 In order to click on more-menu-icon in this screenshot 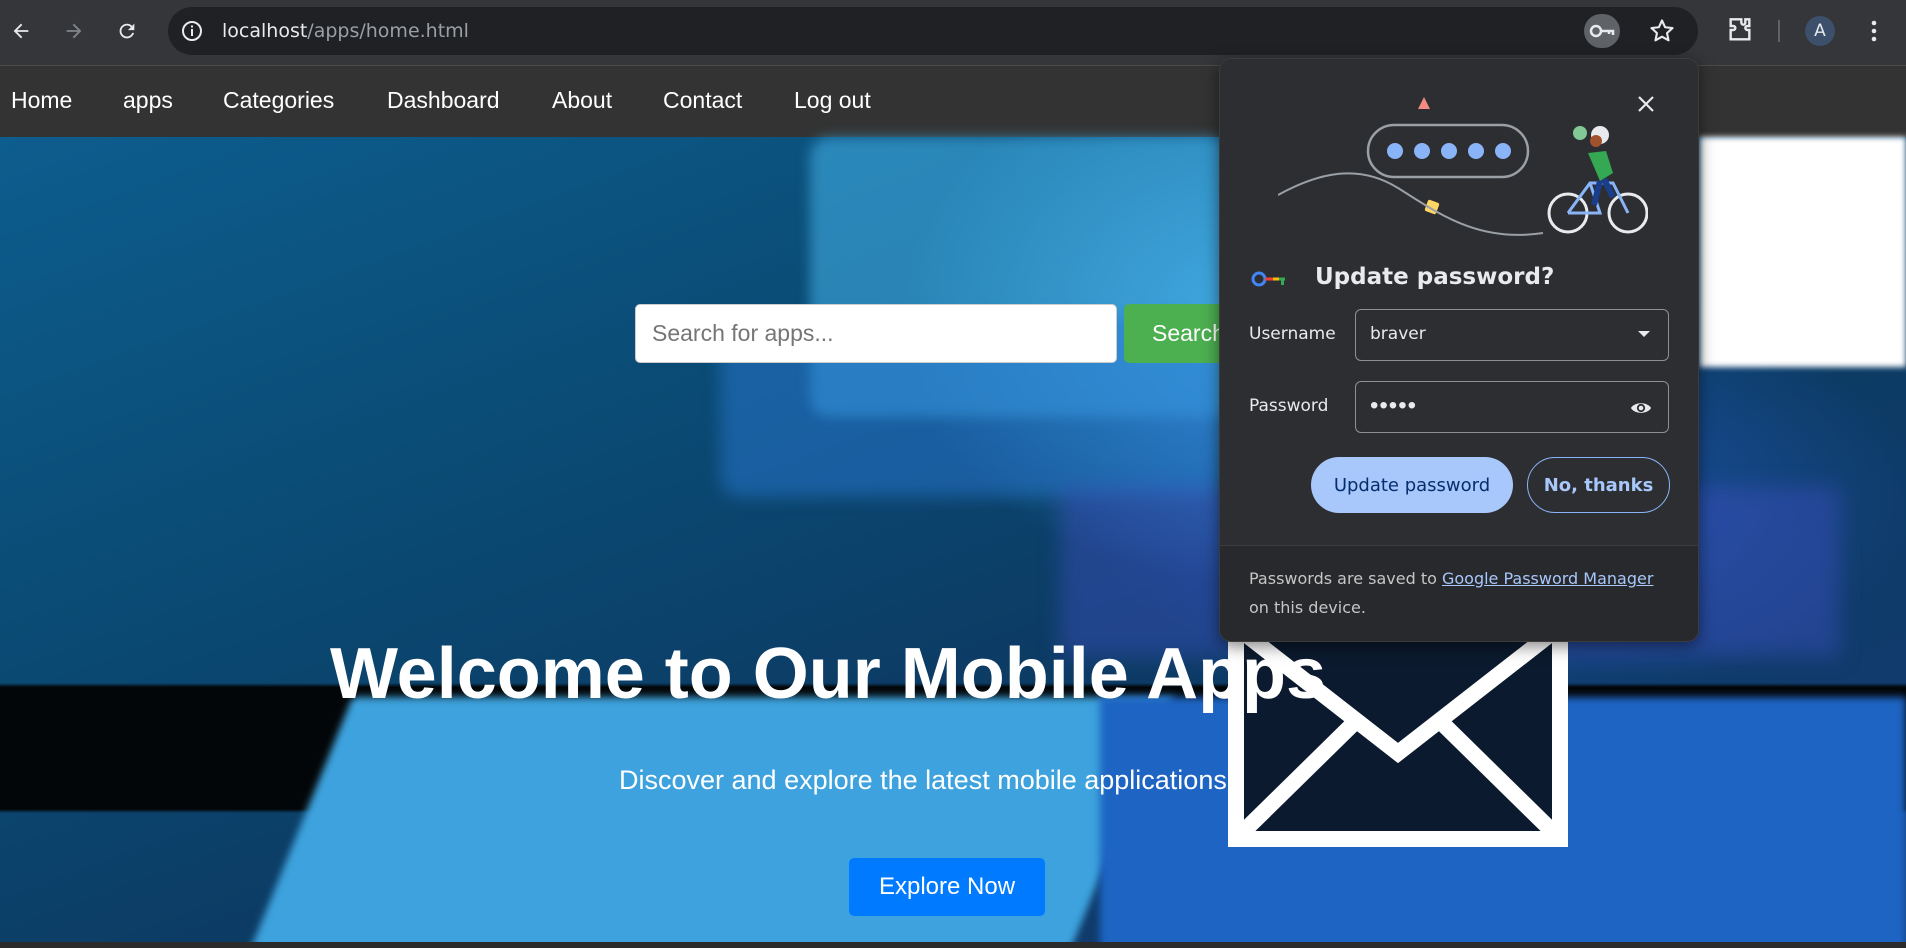, I will do `click(1874, 31)`.